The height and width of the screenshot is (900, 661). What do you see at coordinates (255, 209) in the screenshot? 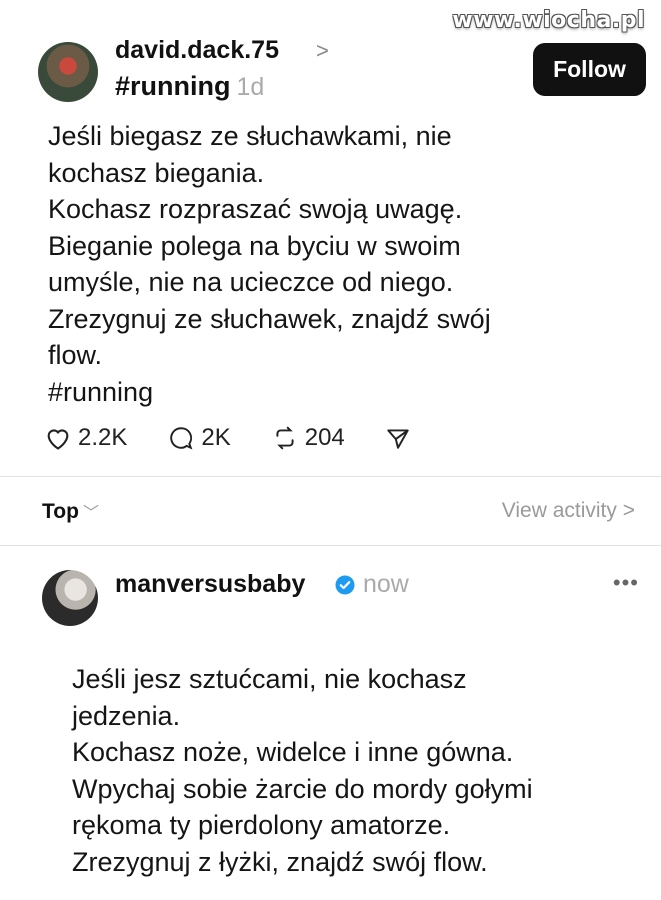
I see `post-line: Kochasz rozpraszać swoją uwagę.` at bounding box center [255, 209].